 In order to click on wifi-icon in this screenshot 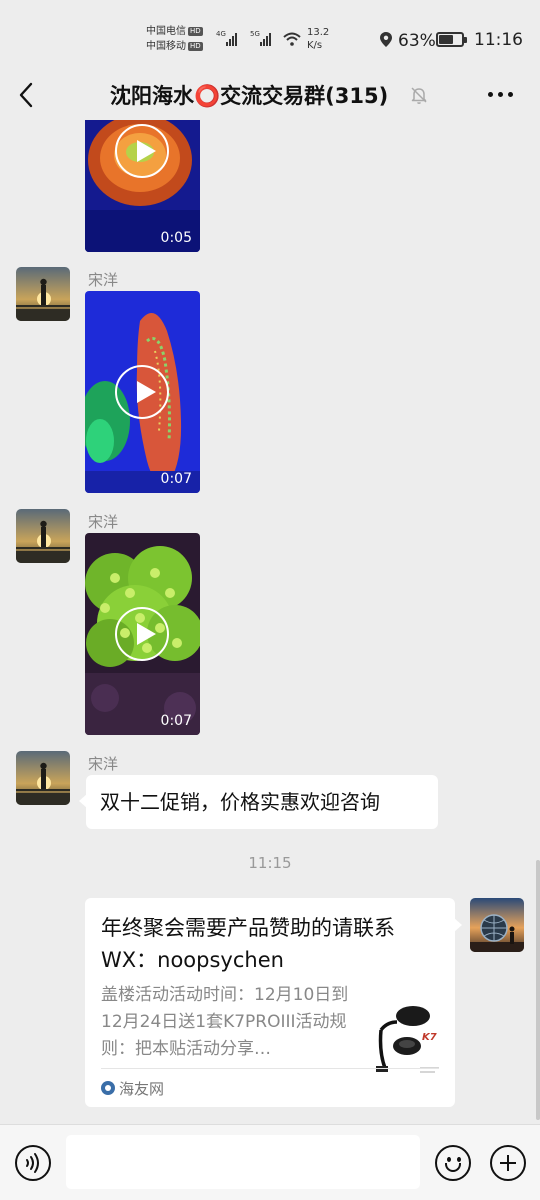, I will do `click(292, 39)`.